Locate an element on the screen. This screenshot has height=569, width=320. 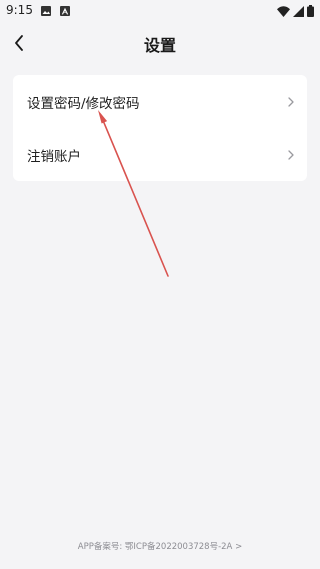
signal-icon is located at coordinates (298, 11).